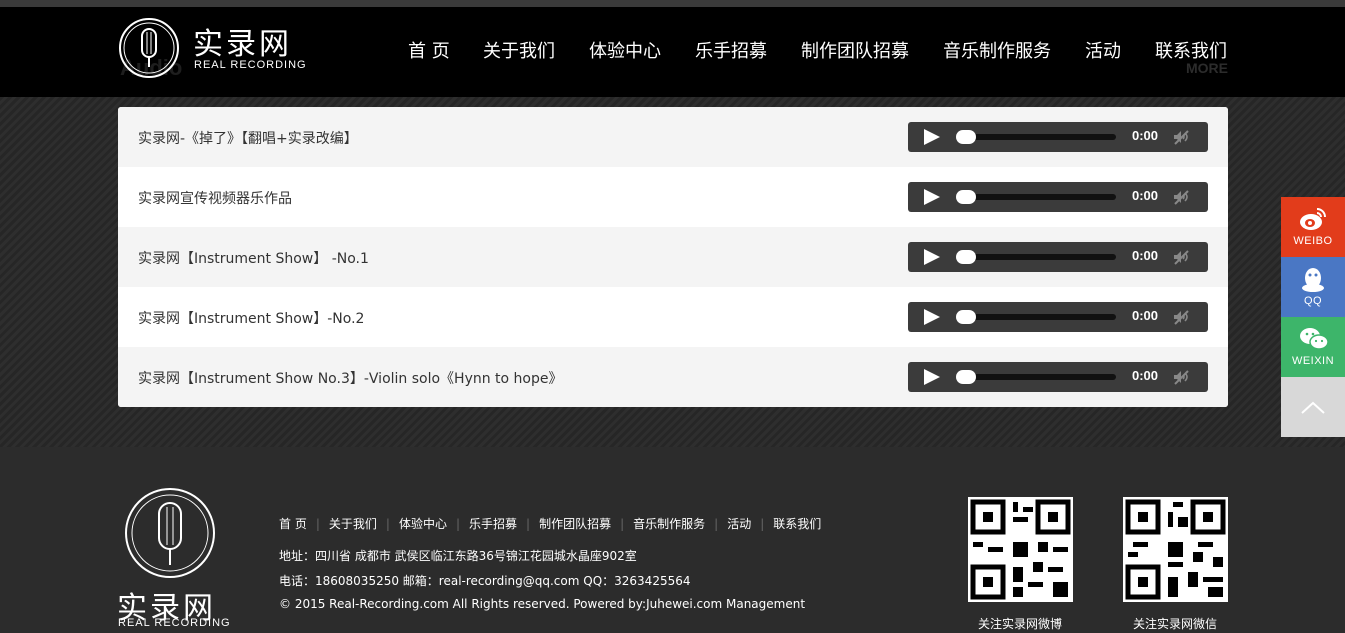  Describe the element at coordinates (1313, 301) in the screenshot. I see `qq-label: QQ` at that location.